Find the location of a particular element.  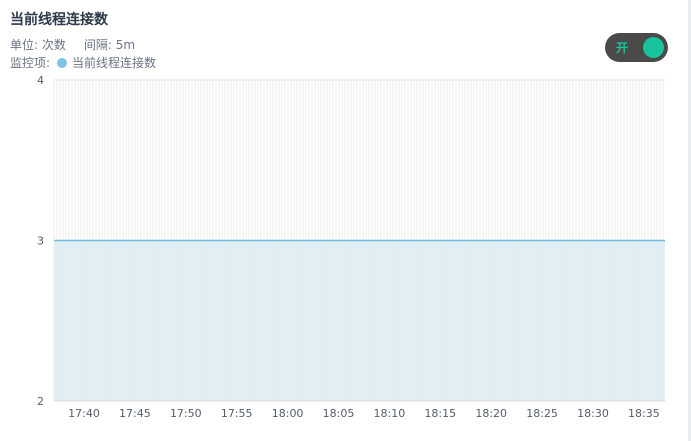

x-tick-label: 18:35 is located at coordinates (644, 413).